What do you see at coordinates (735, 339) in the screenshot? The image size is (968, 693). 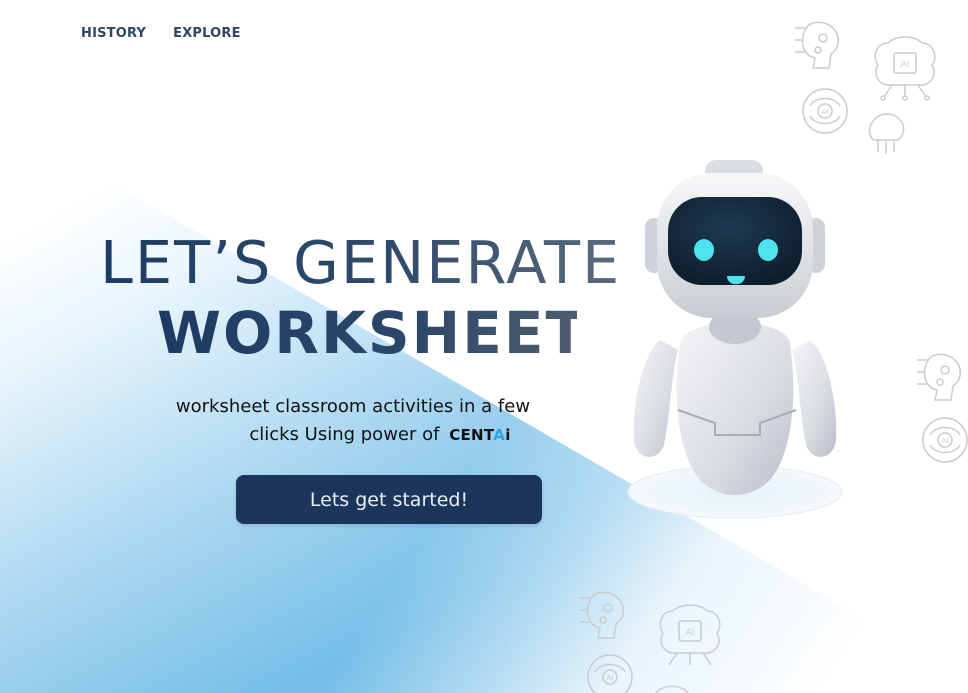 I see `robot-illustration` at bounding box center [735, 339].